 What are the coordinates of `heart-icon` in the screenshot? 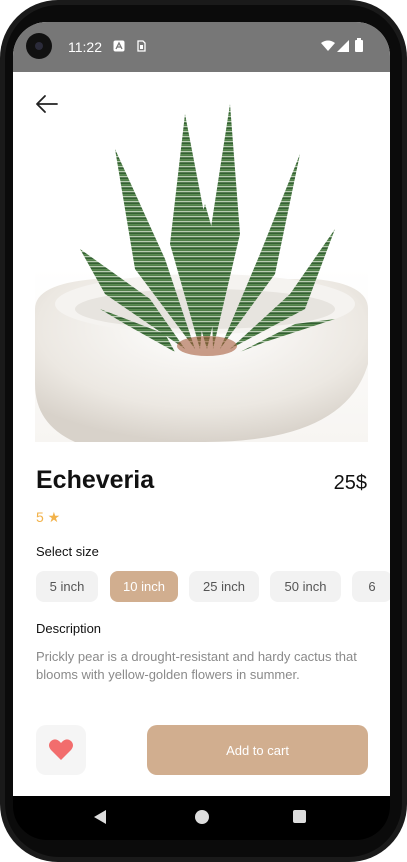 It's located at (61, 749).